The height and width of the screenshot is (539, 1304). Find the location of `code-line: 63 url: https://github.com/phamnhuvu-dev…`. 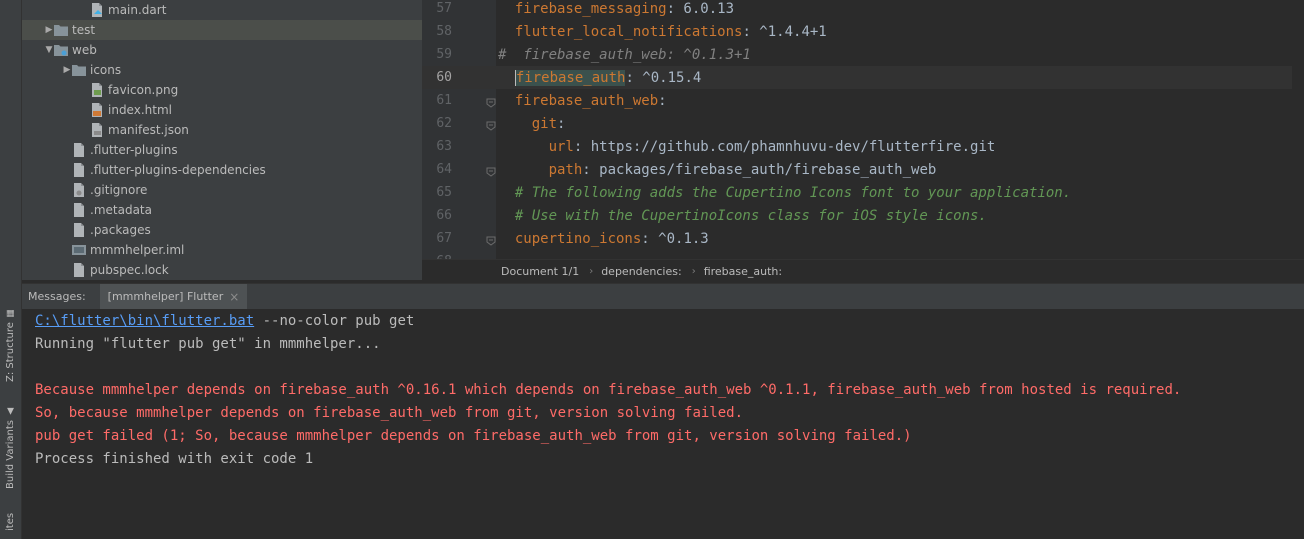

code-line: 63 url: https://github.com/phamnhuvu-dev… is located at coordinates (863, 146).